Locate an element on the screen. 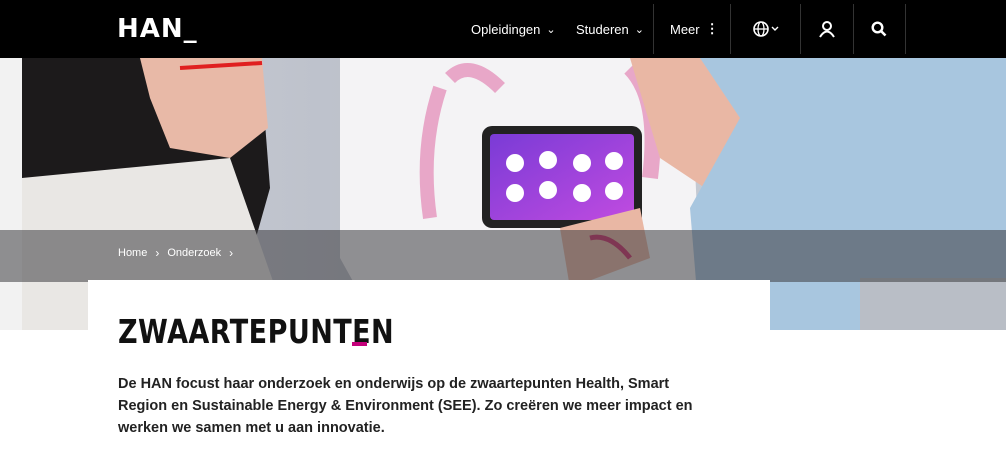 This screenshot has width=1006, height=460. nav-studeren: Studeren ⌄ is located at coordinates (610, 29).